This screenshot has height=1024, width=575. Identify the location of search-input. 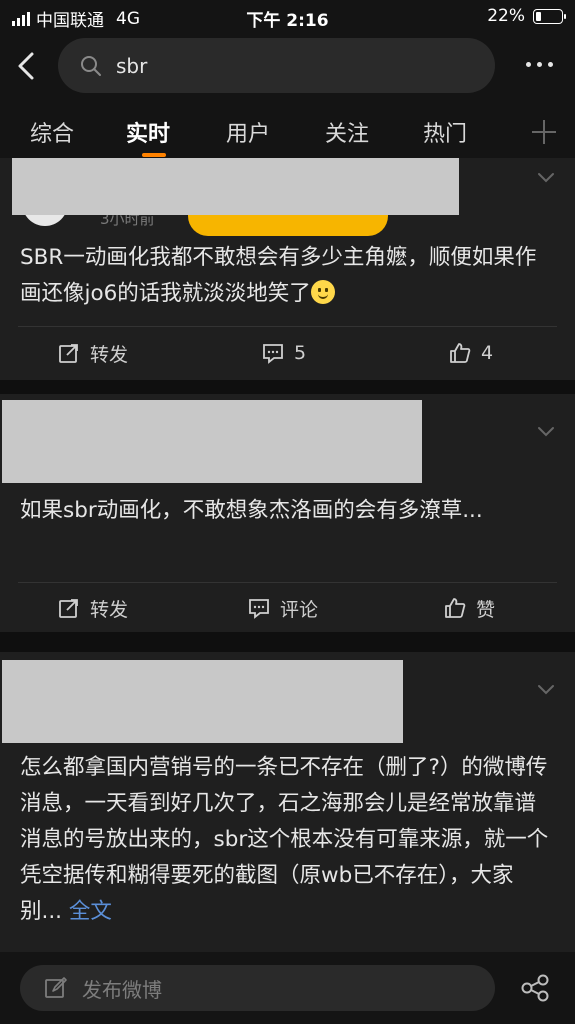
(286, 65).